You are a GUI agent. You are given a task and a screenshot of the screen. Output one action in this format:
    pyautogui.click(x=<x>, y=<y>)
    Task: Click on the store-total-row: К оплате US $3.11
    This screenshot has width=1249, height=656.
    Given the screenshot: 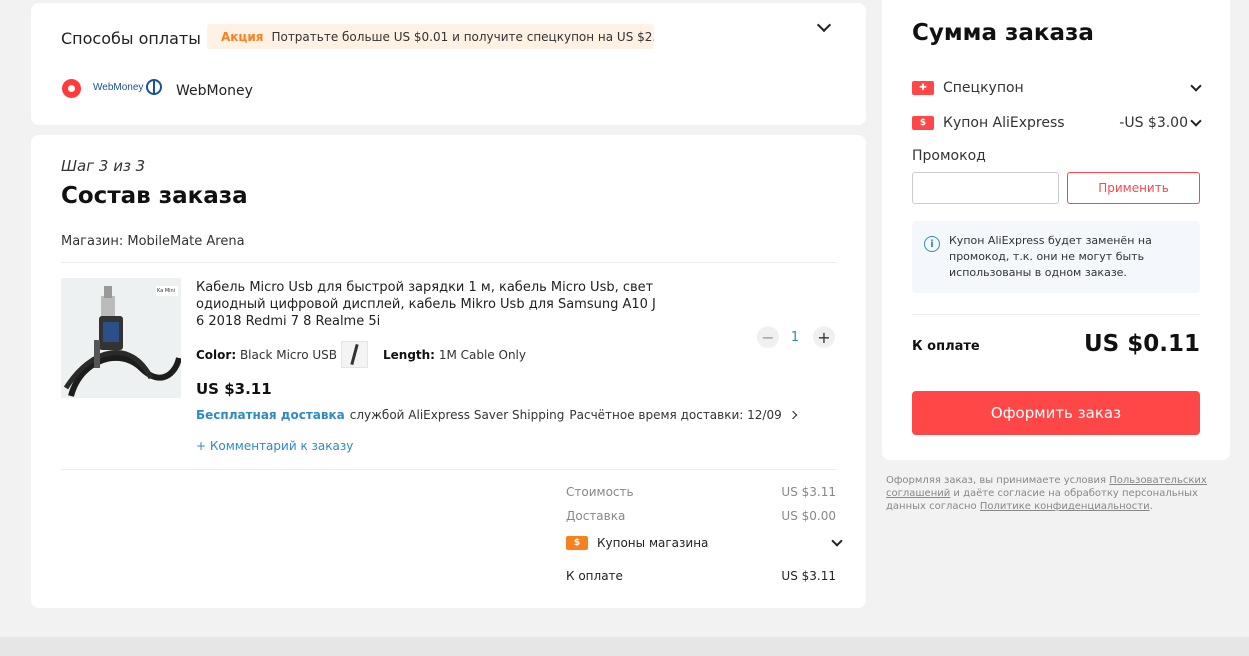 What is the action you would take?
    pyautogui.click(x=701, y=576)
    